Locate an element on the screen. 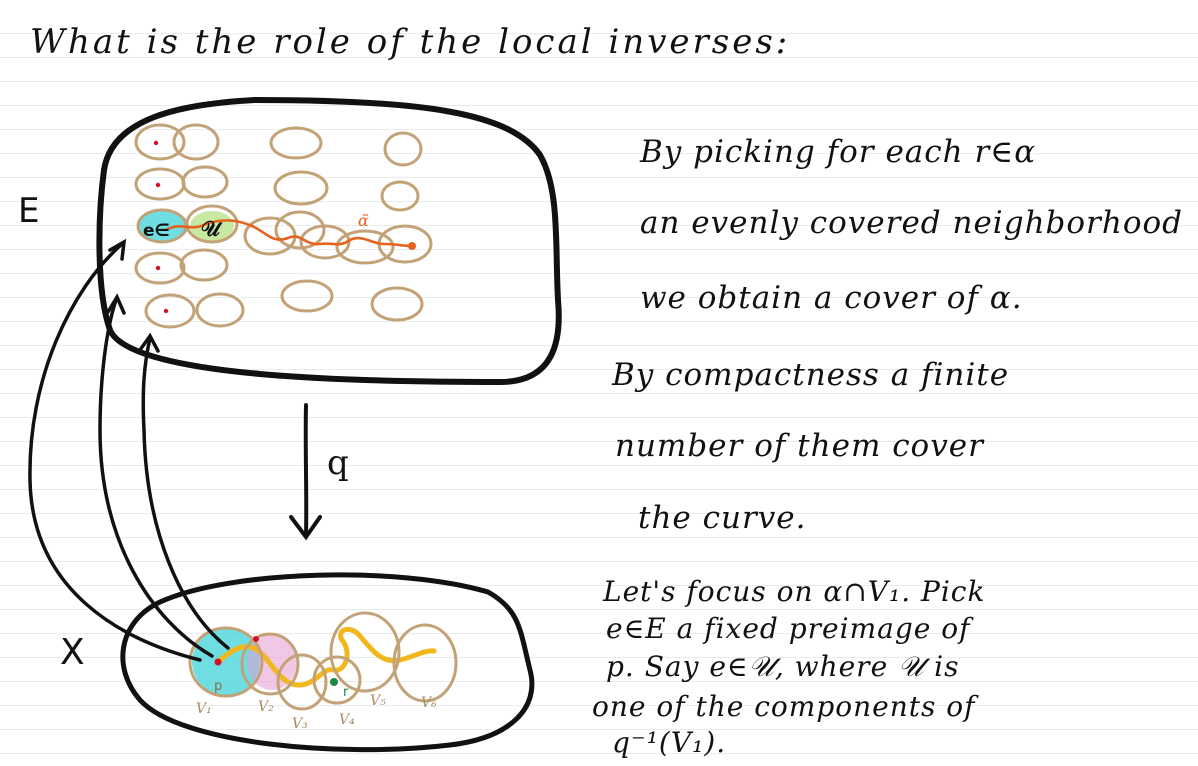 The width and height of the screenshot is (1198, 766). paragraph2-line3: the curve. is located at coordinates (722, 518).